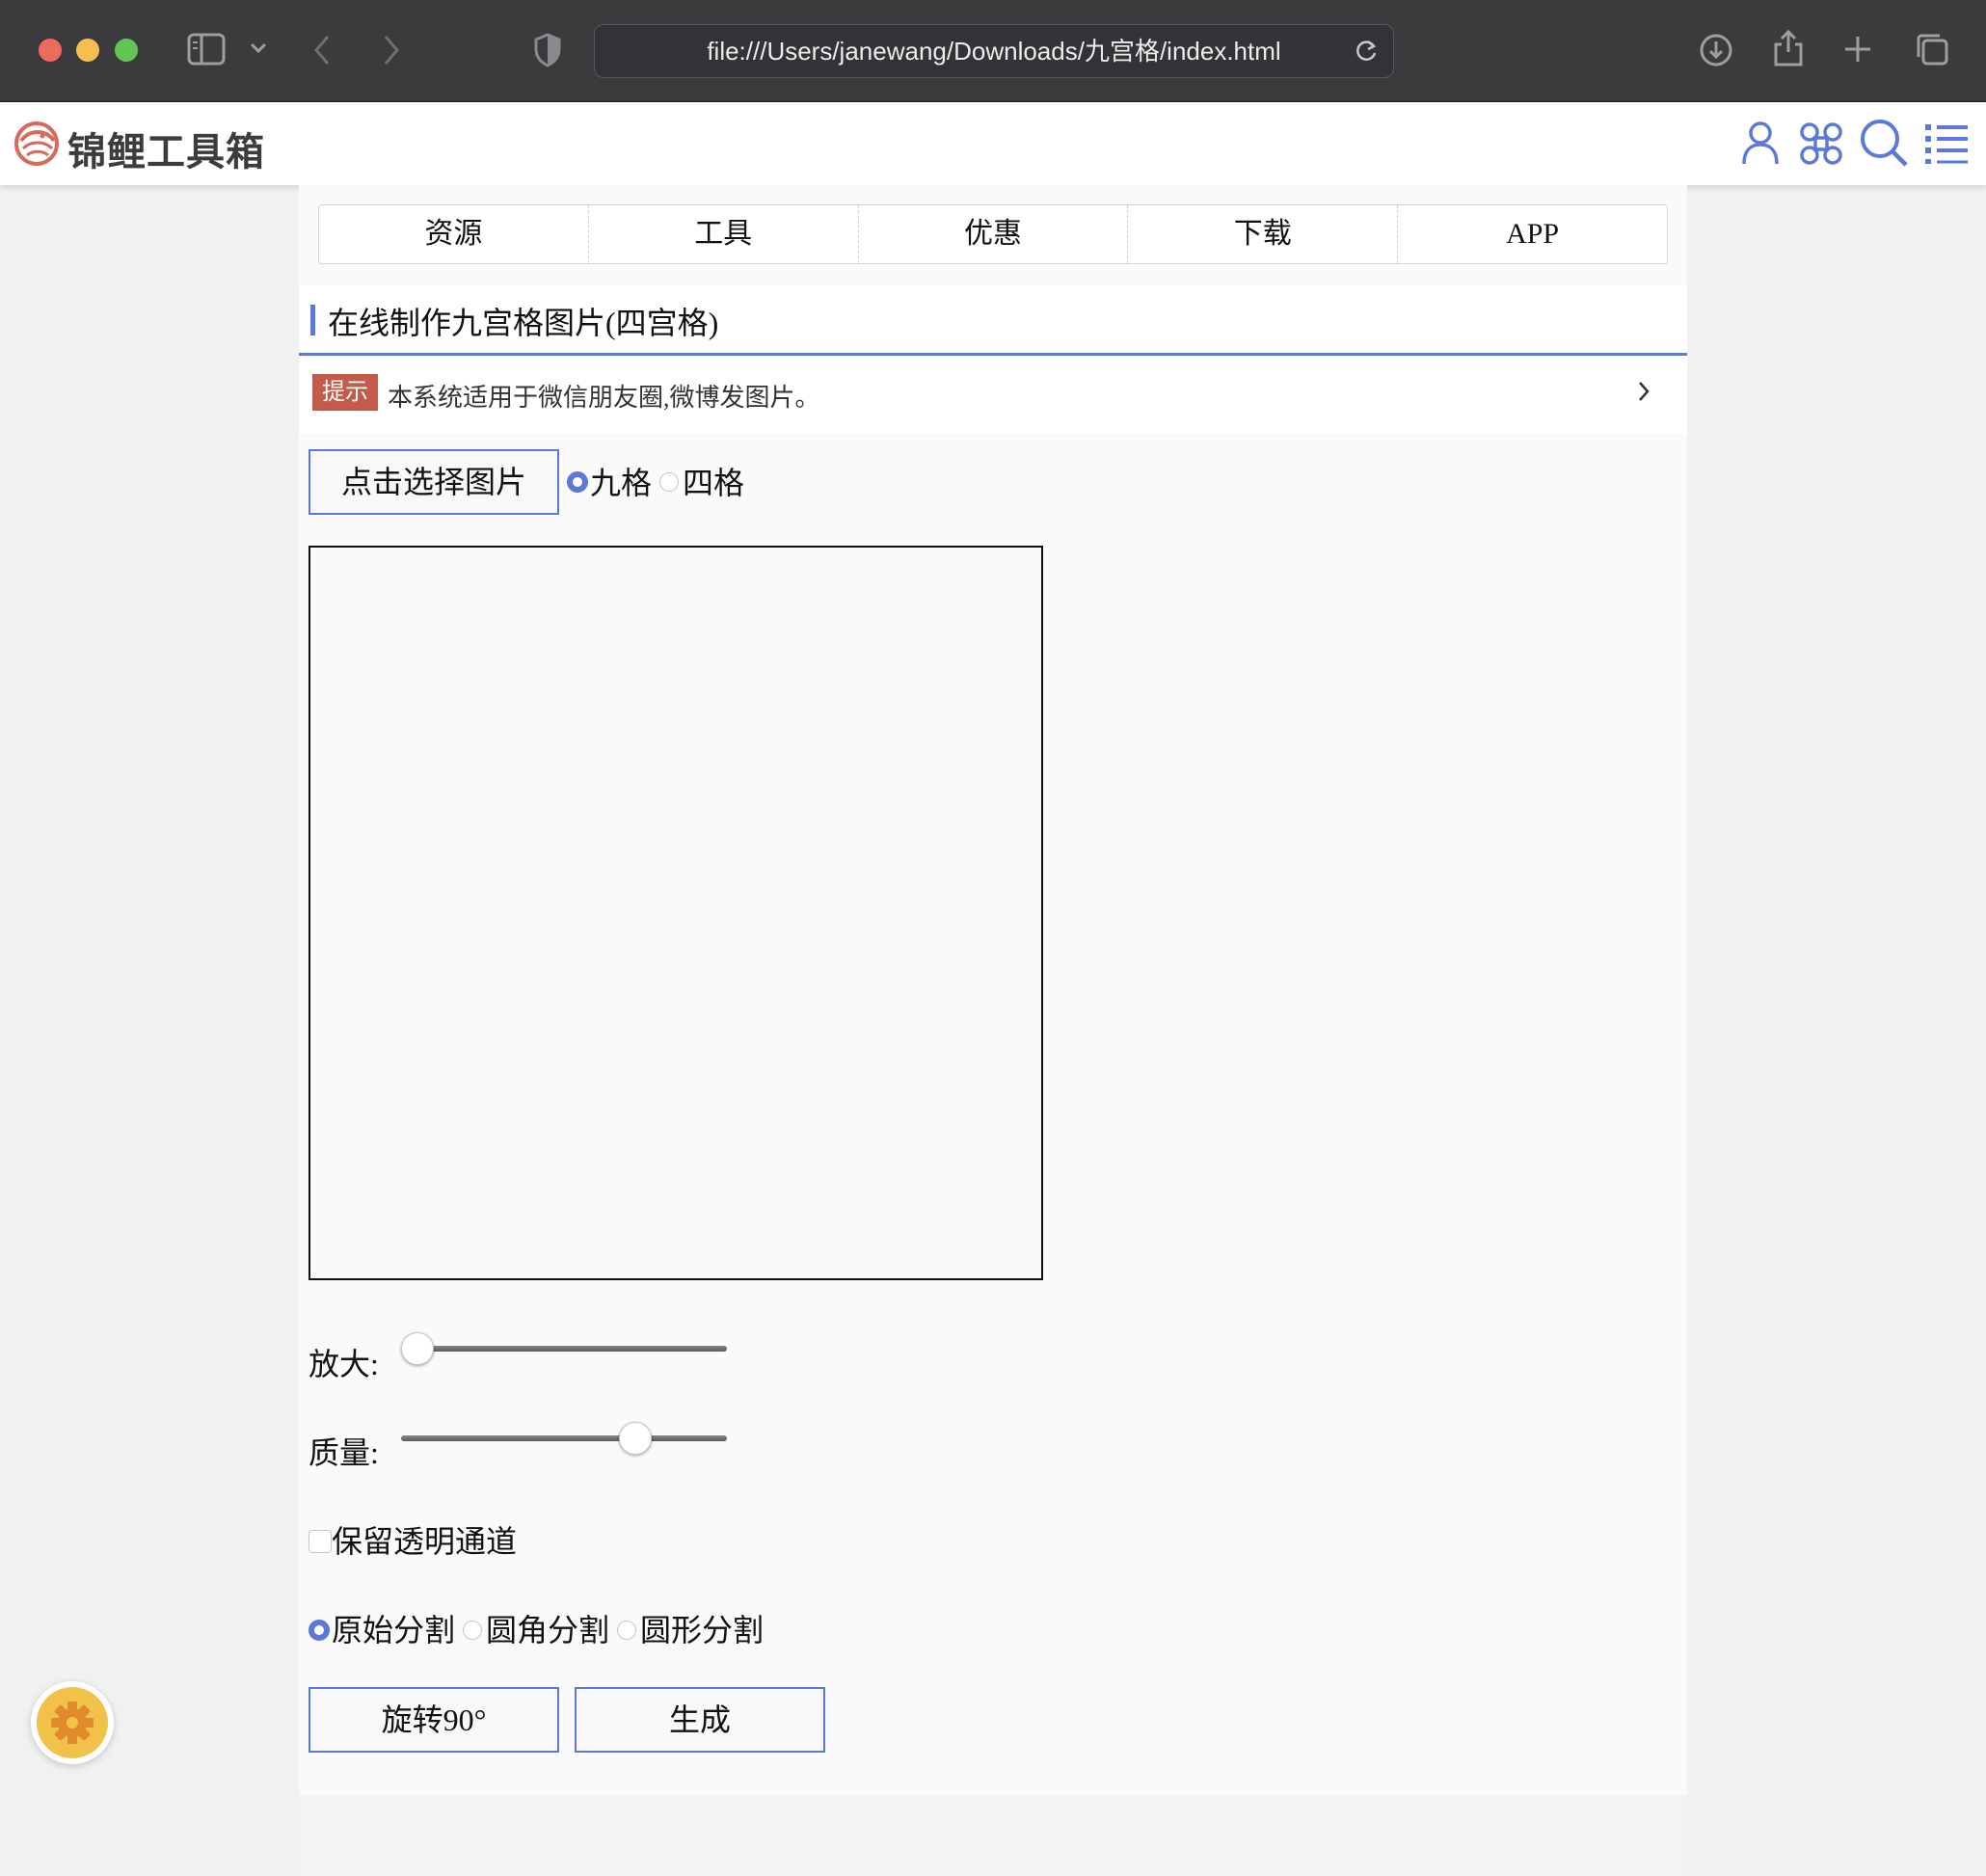  Describe the element at coordinates (993, 1835) in the screenshot. I see `page-footer-area` at that location.